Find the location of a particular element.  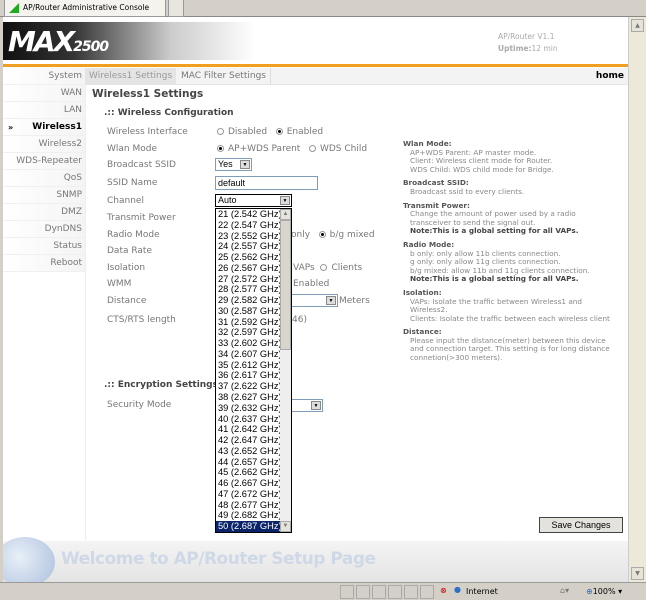

channel-option: 41 (2.642 GHz) is located at coordinates (249, 429).